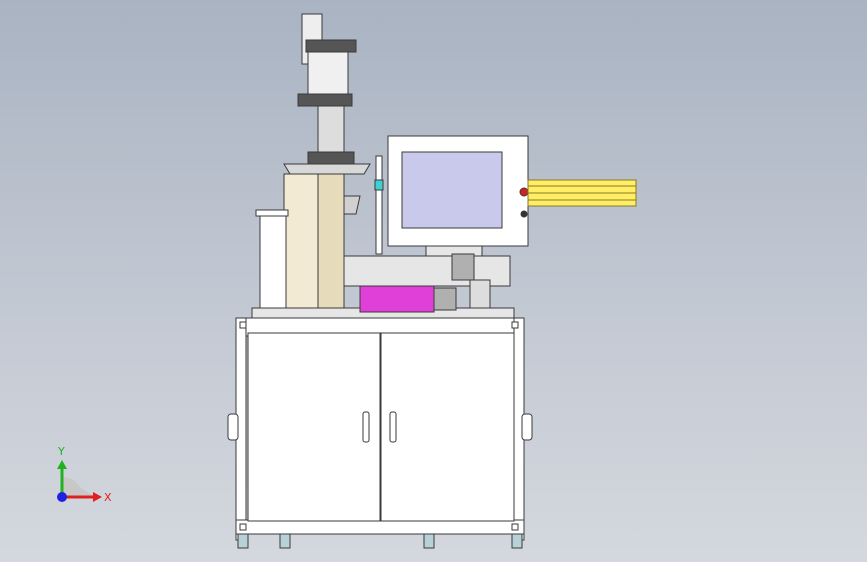 This screenshot has height=562, width=867. I want to click on light-curtain, so click(582, 193).